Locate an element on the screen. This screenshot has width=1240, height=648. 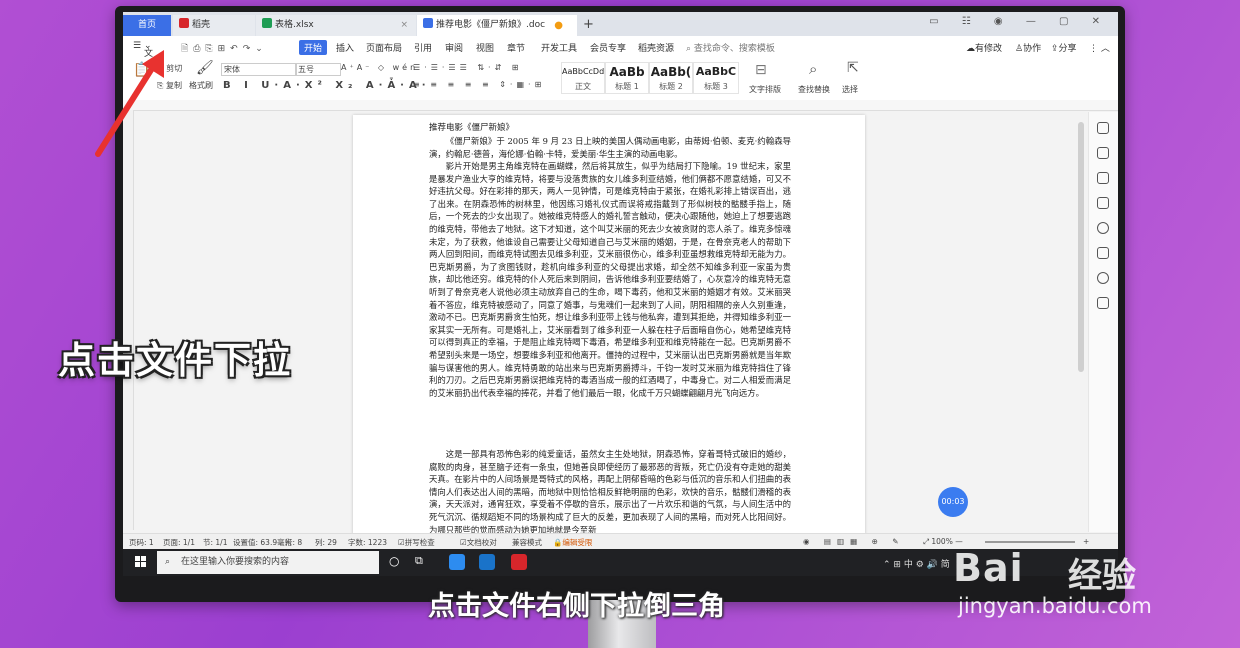
tab-dev-tools: 开发工具 is located at coordinates (559, 47).